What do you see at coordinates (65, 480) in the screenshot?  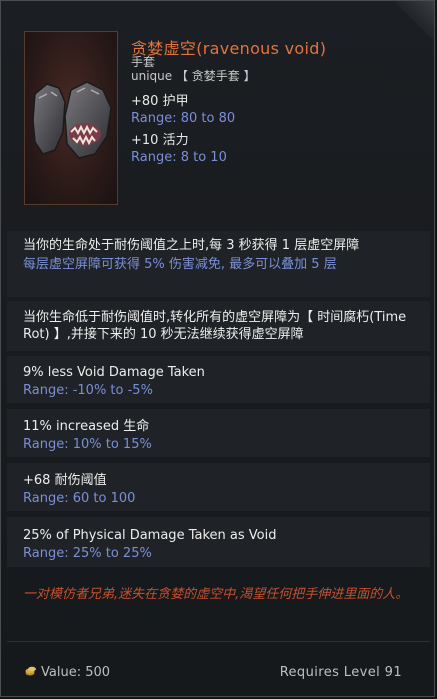 I see `mod-text: +68 耐伤阈值` at bounding box center [65, 480].